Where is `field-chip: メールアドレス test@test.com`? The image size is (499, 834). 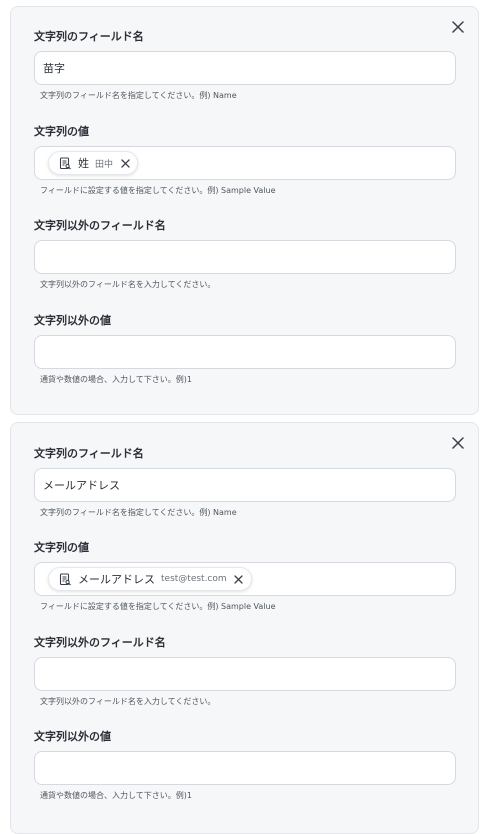
field-chip: メールアドレス test@test.com is located at coordinates (150, 579).